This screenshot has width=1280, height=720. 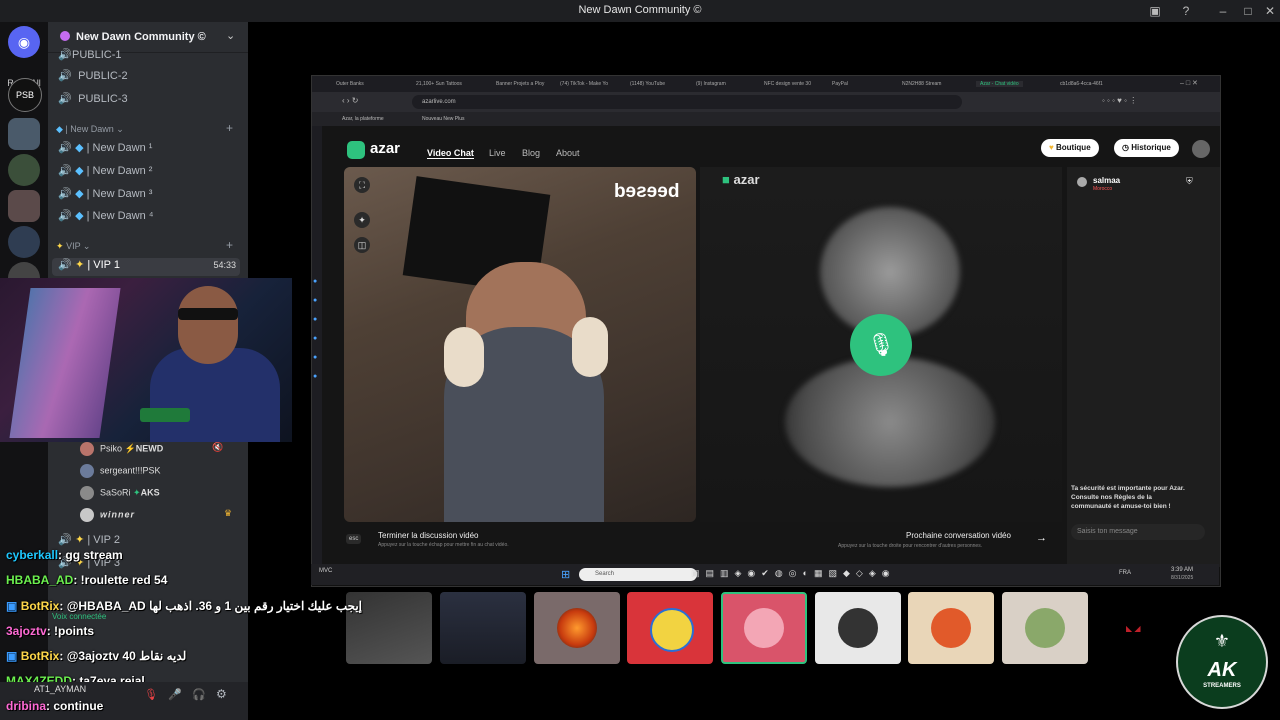 What do you see at coordinates (1146, 148) in the screenshot?
I see `history-button: ◷ Historique` at bounding box center [1146, 148].